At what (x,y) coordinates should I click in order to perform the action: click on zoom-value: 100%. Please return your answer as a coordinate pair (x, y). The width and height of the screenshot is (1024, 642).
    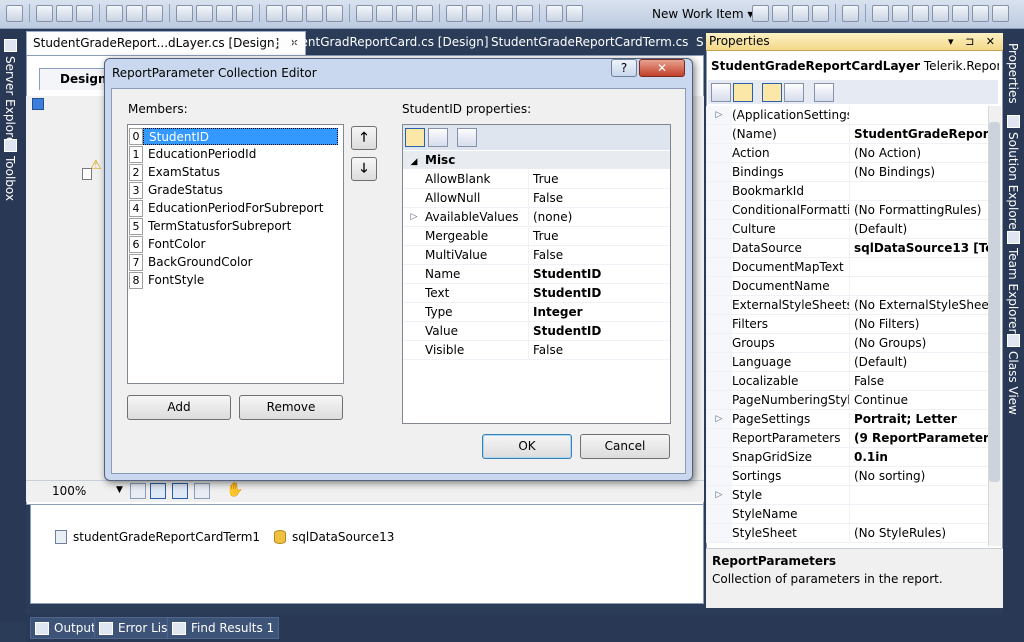
    Looking at the image, I should click on (69, 491).